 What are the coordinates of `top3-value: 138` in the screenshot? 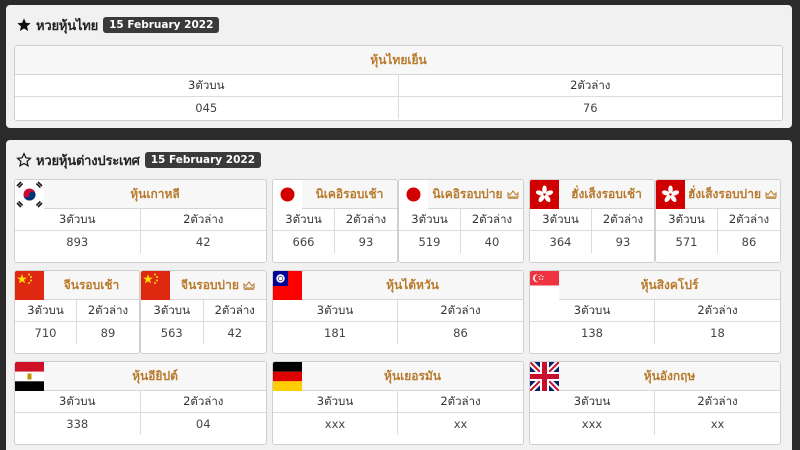 It's located at (592, 333).